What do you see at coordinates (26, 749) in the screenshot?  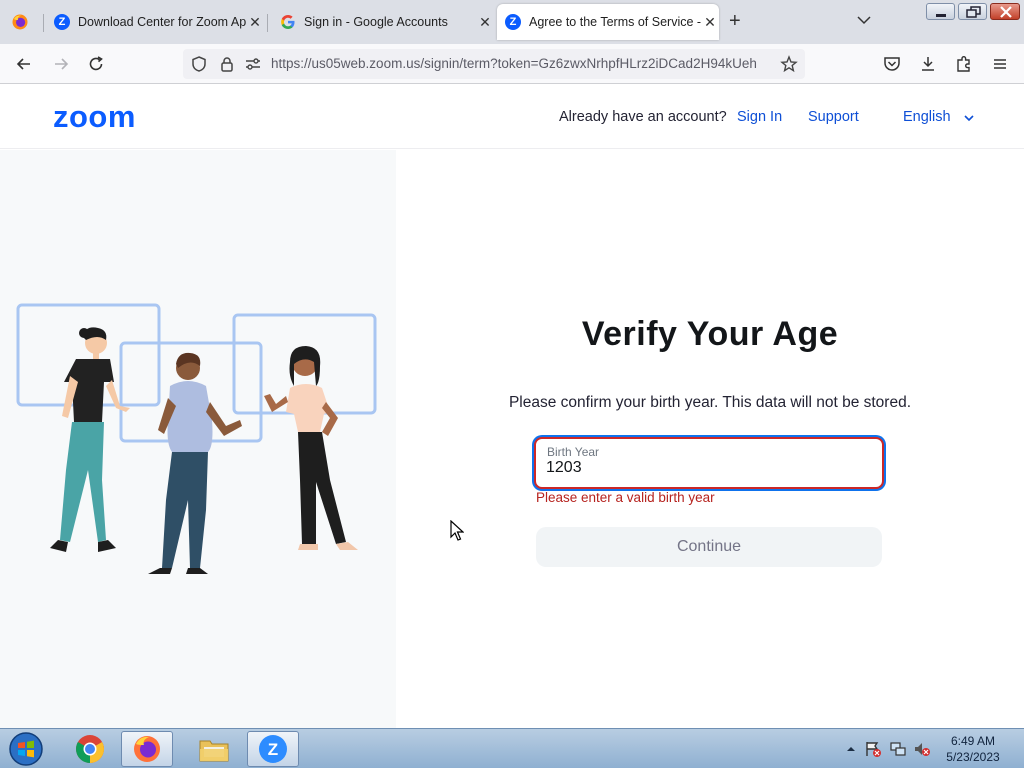 I see `start-button-windows-icon` at bounding box center [26, 749].